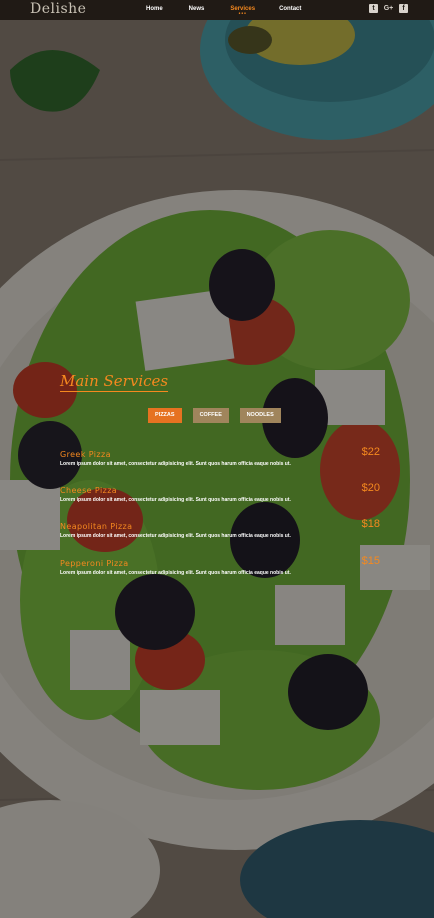 The height and width of the screenshot is (918, 434). I want to click on menu-item-name: Cheese Pizza, so click(89, 490).